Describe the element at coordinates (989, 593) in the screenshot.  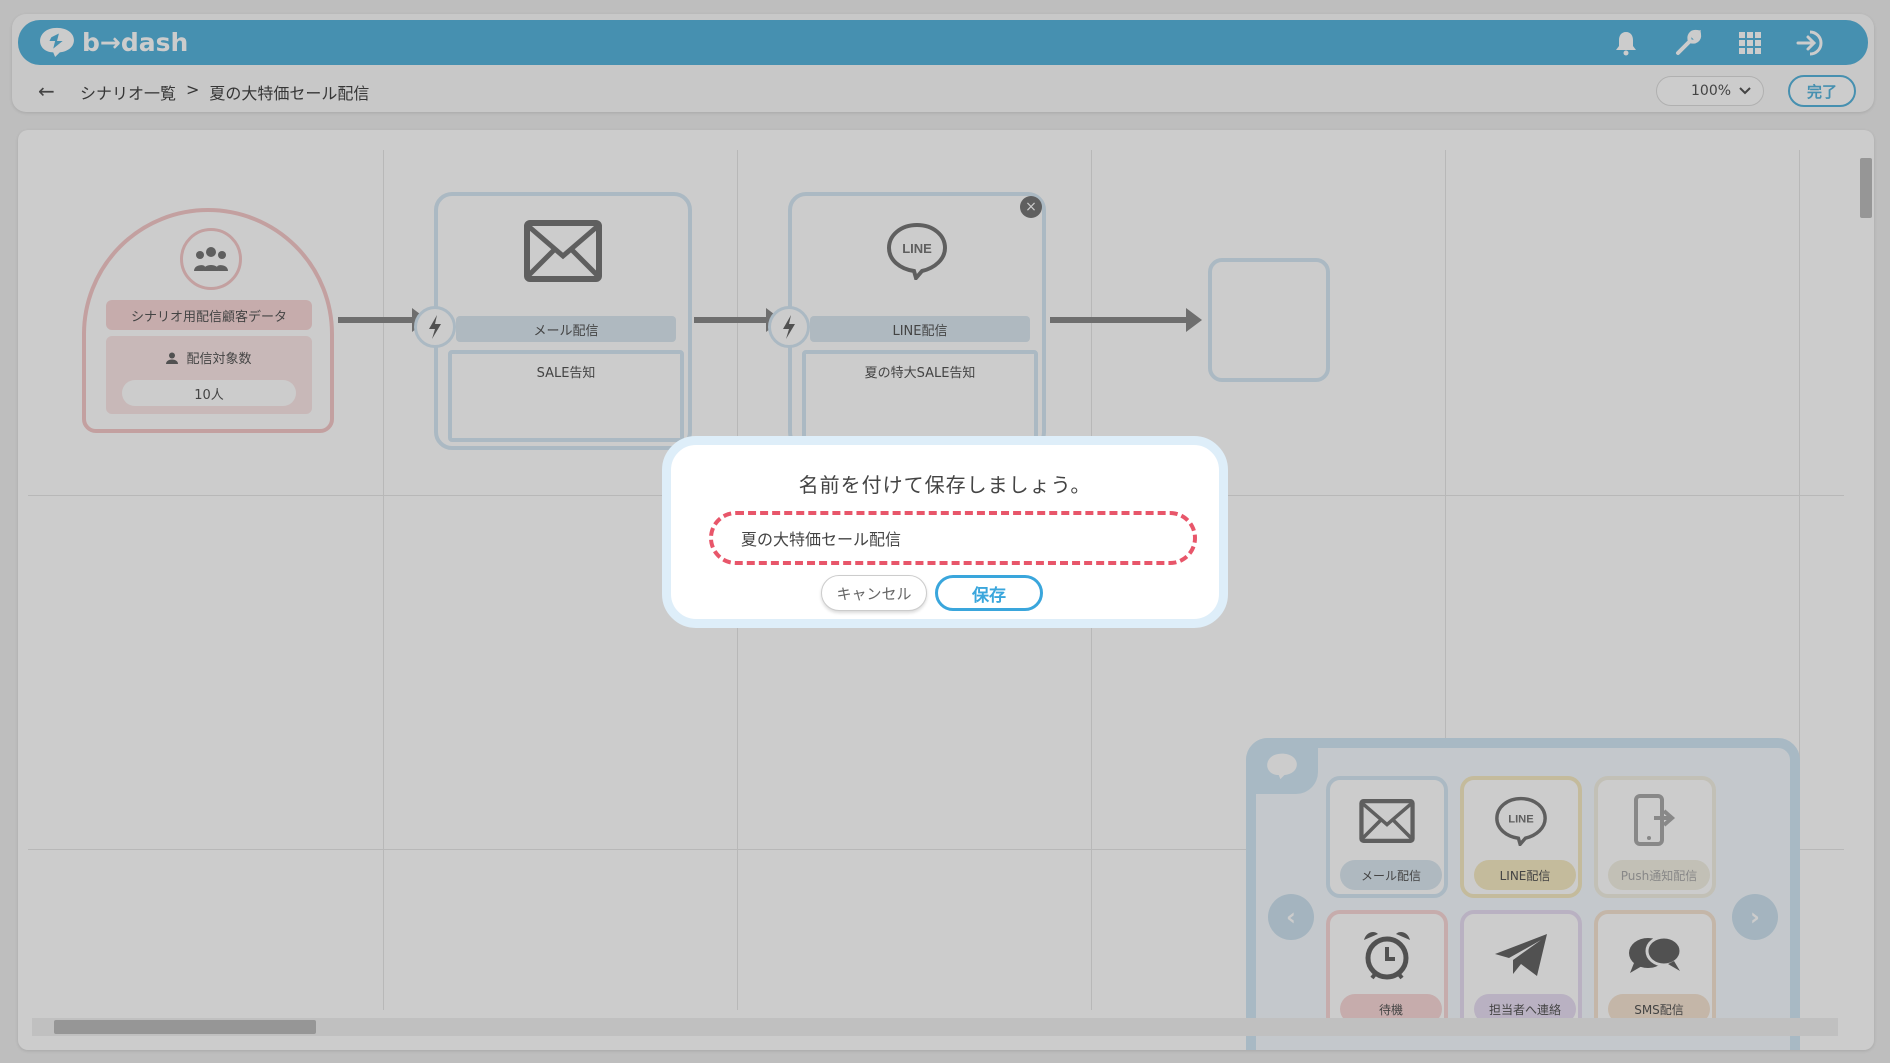
I see `save-button: 保存` at that location.